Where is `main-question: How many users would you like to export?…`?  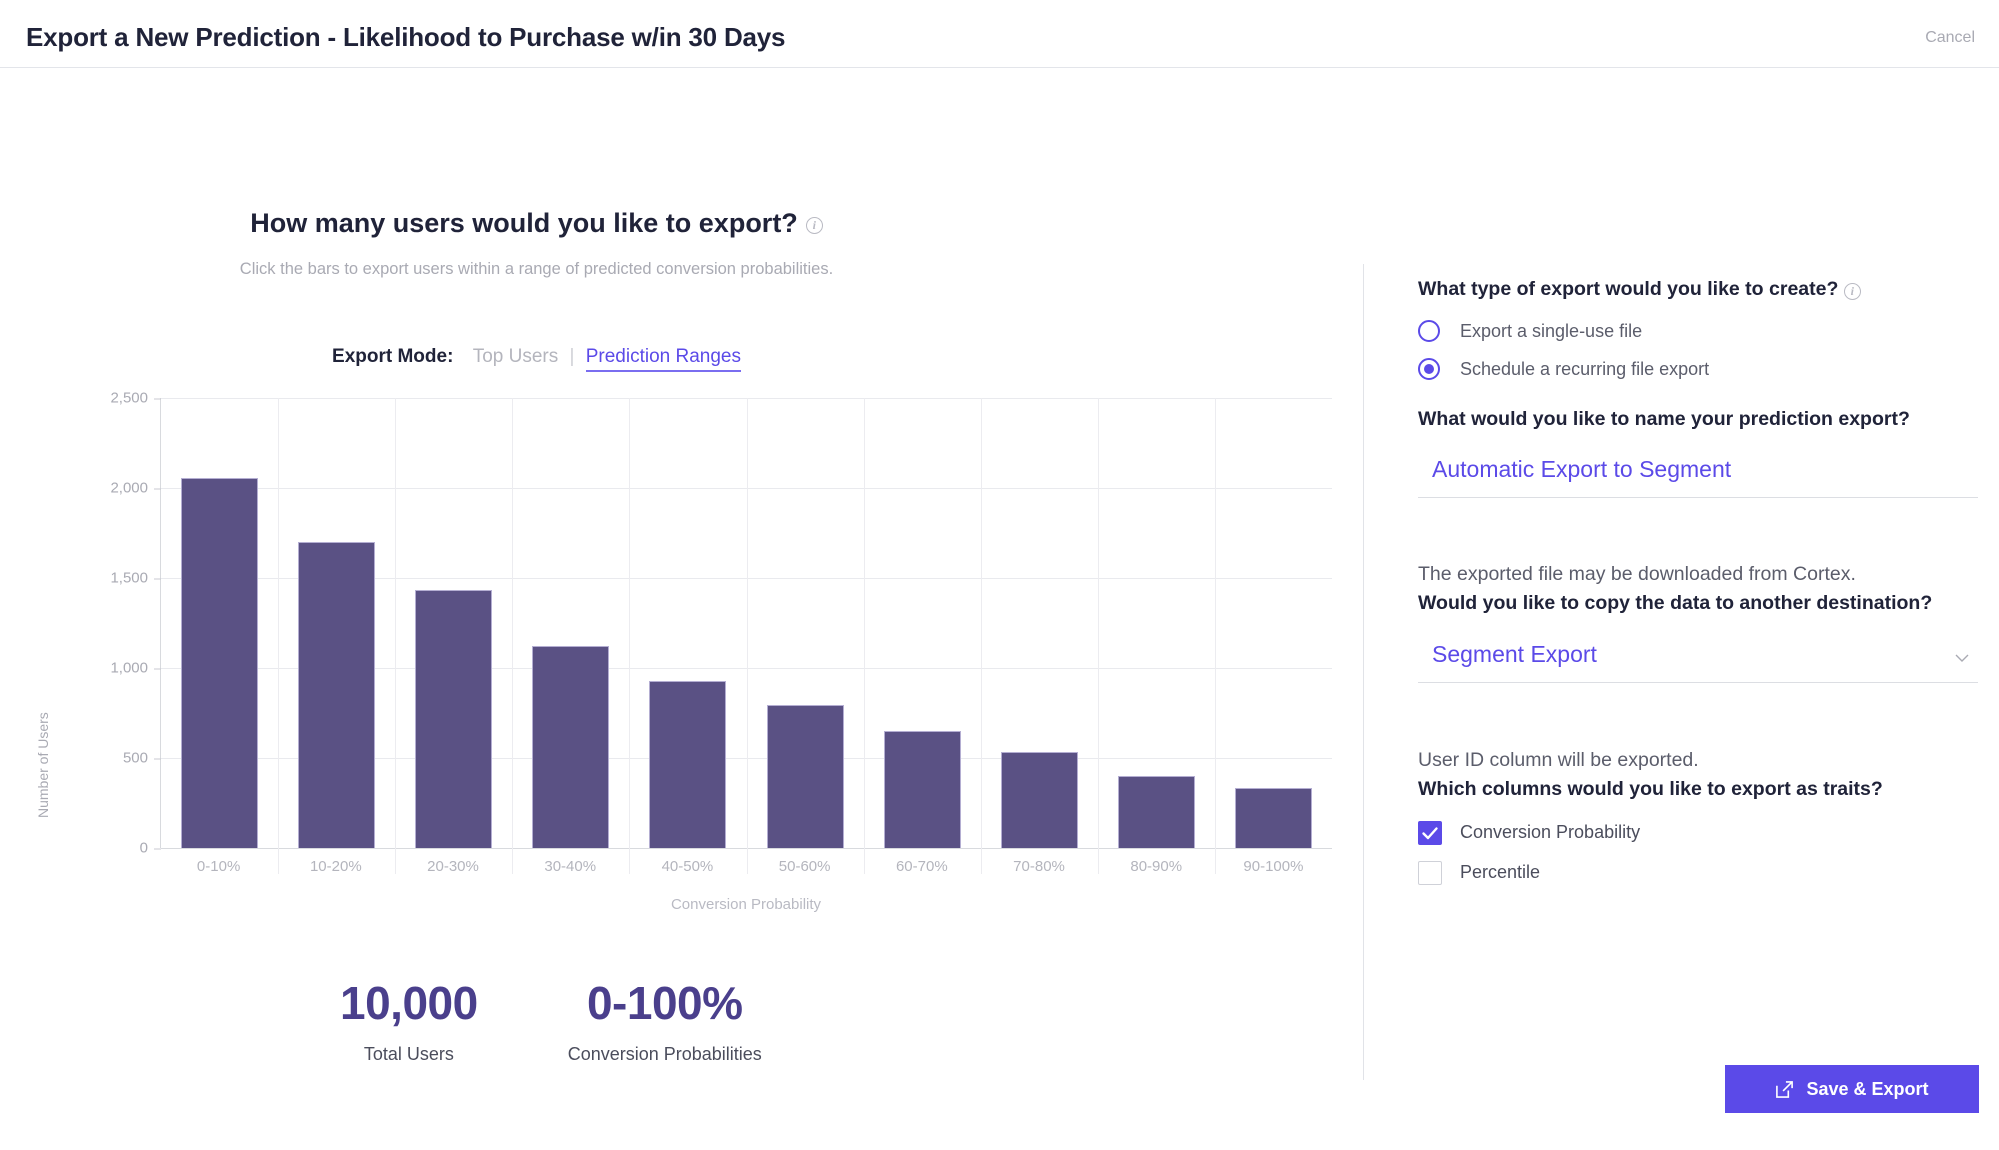
main-question: How many users would you like to export?… is located at coordinates (681, 223).